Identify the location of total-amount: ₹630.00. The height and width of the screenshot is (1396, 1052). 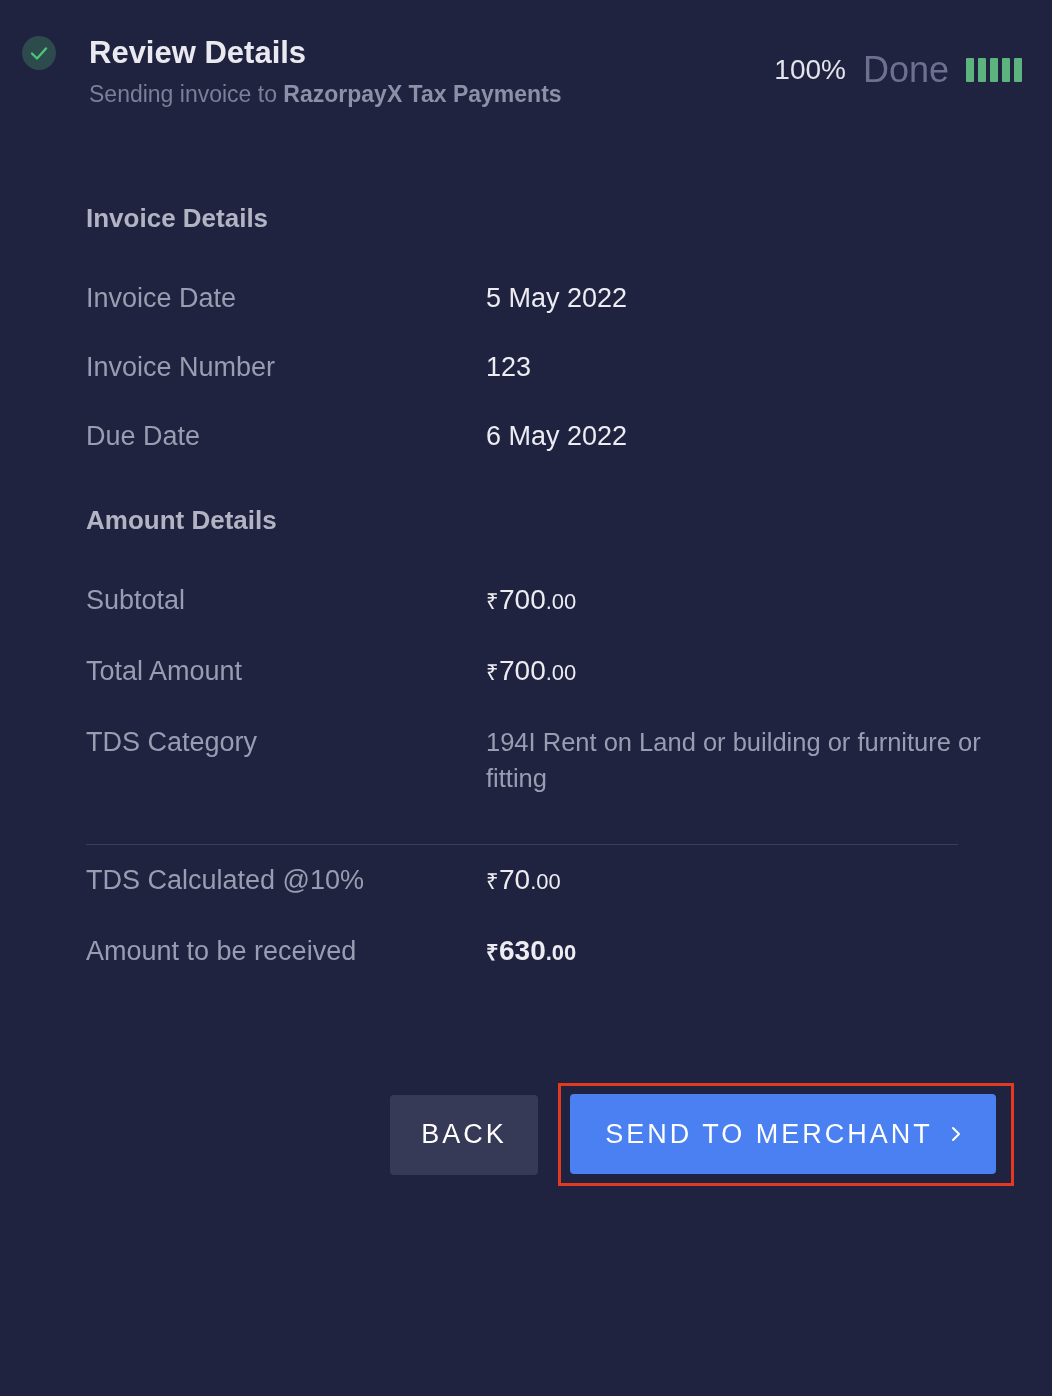
(531, 951).